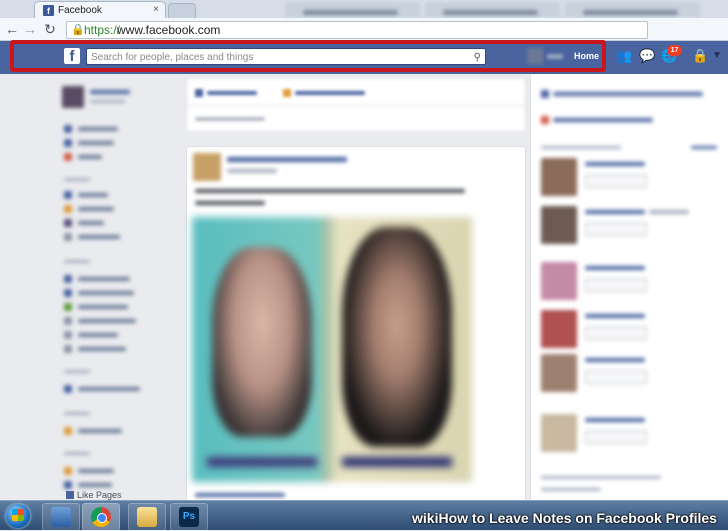 The width and height of the screenshot is (728, 531). I want to click on tab-facebook: f Facebook ×, so click(100, 10).